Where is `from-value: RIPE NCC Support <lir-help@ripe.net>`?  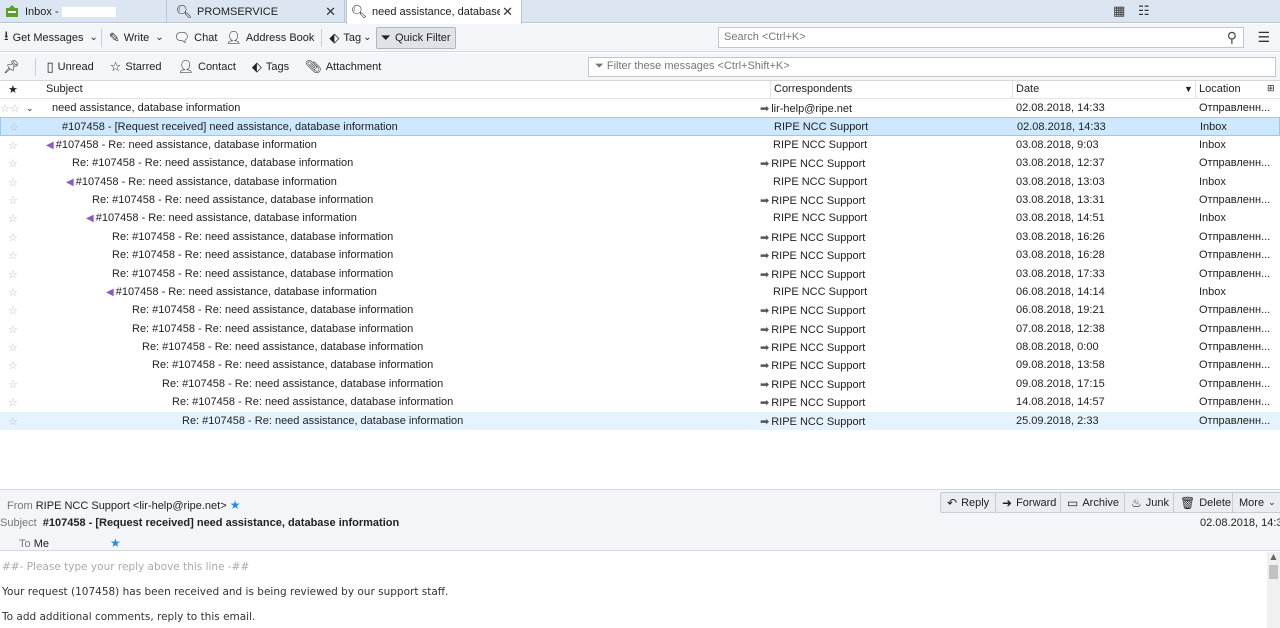
from-value: RIPE NCC Support <lir-help@ripe.net> is located at coordinates (131, 506).